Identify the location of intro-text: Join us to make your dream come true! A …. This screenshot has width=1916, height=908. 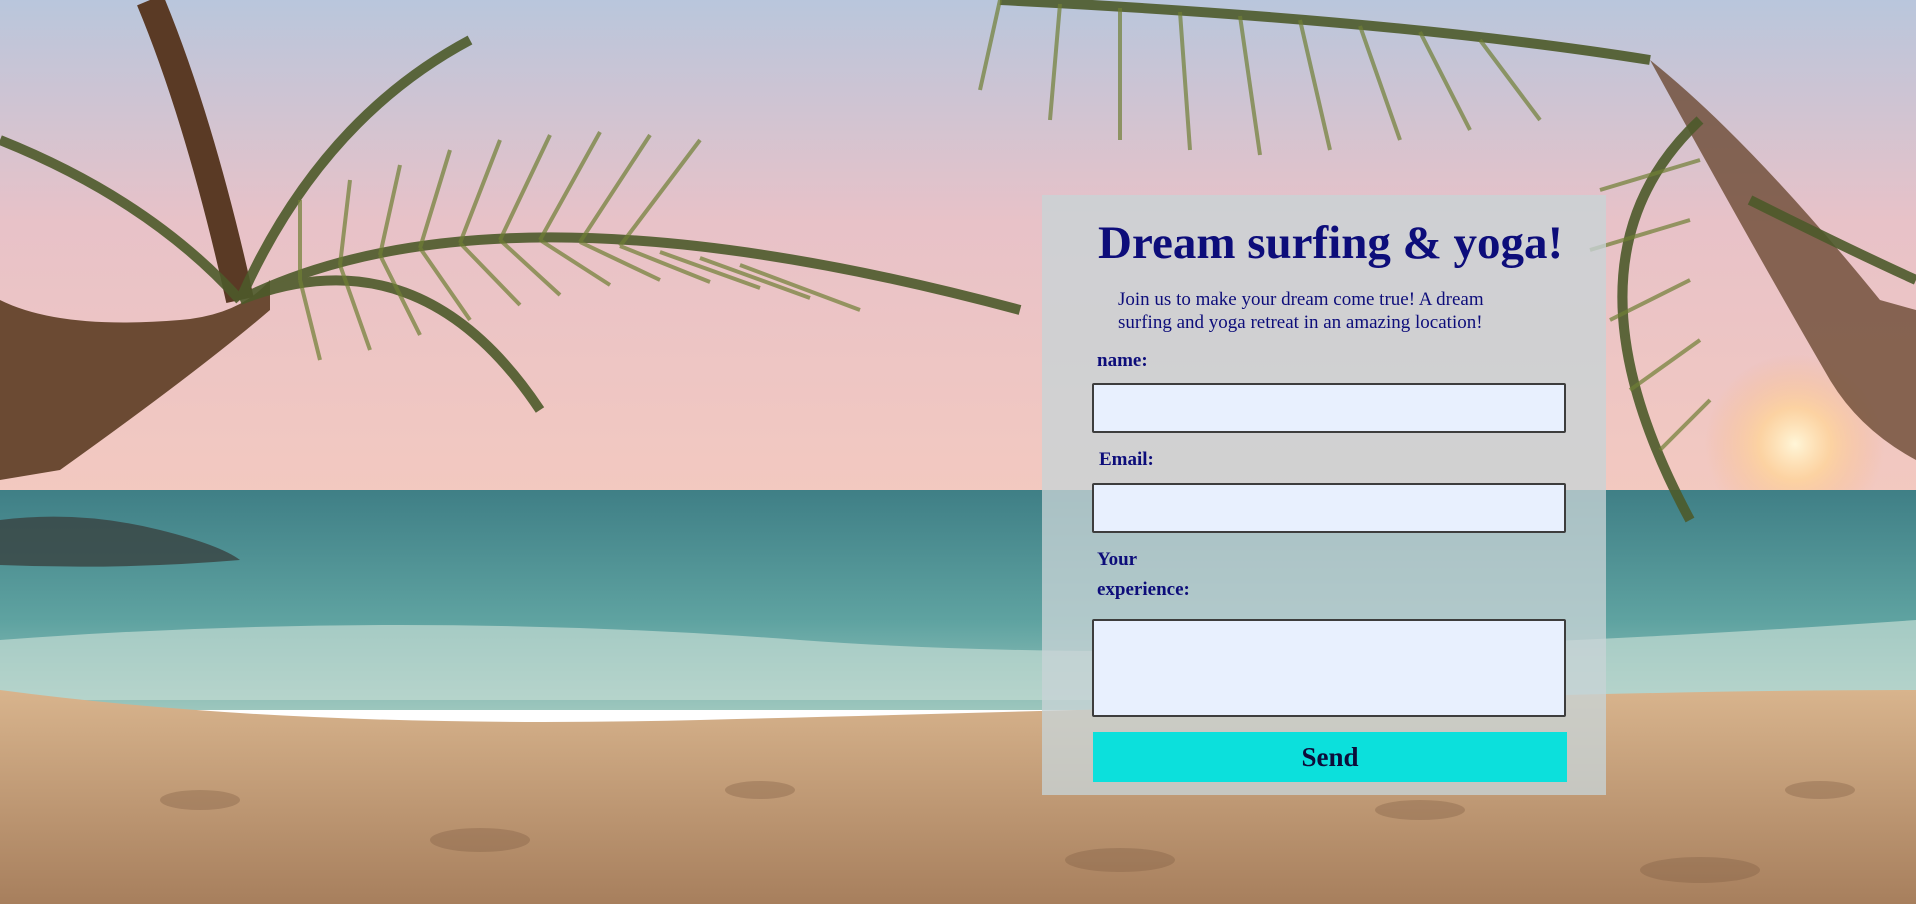
(1301, 311).